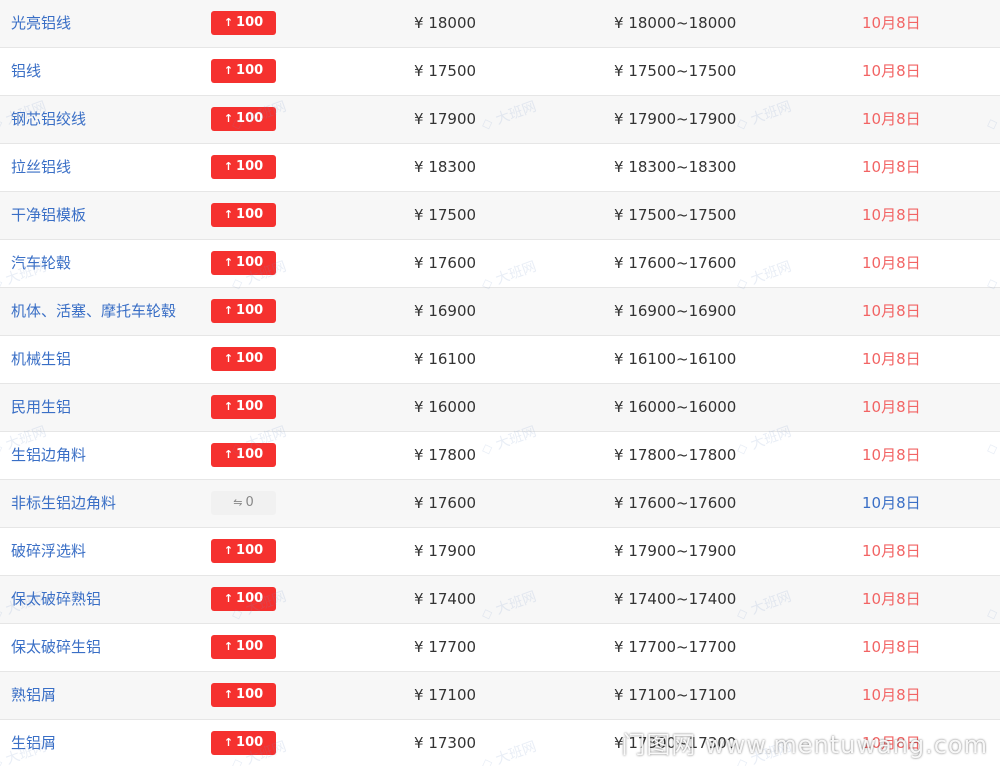 This screenshot has width=1000, height=766. Describe the element at coordinates (675, 167) in the screenshot. I see `price-range: ¥ 18300~18300` at that location.